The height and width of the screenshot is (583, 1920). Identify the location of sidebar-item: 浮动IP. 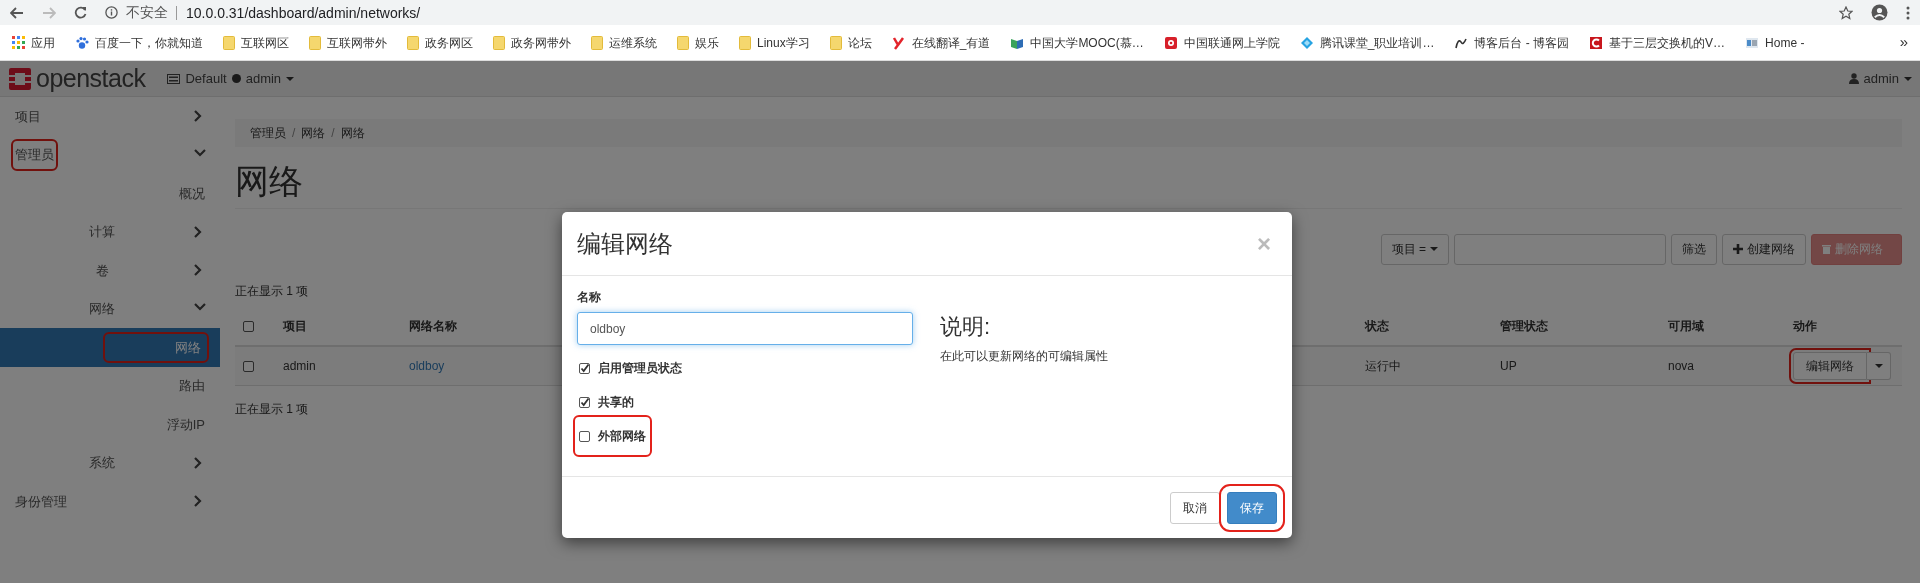
(110, 424).